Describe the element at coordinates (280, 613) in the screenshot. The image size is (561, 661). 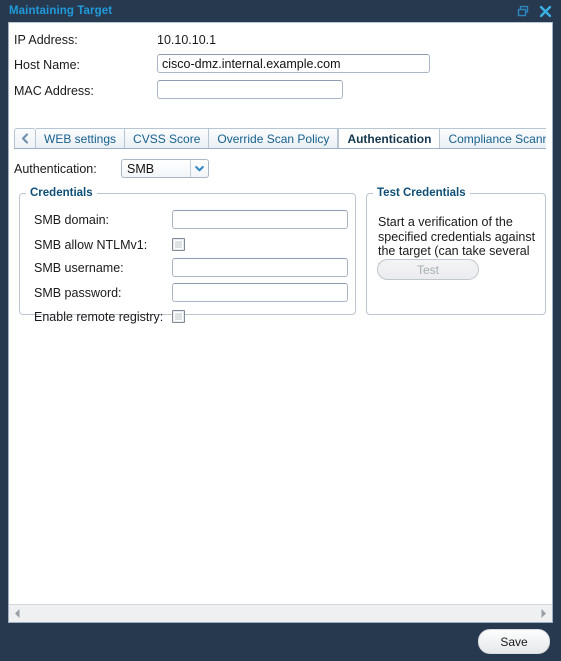
I see `horizontal-scrollbar` at that location.